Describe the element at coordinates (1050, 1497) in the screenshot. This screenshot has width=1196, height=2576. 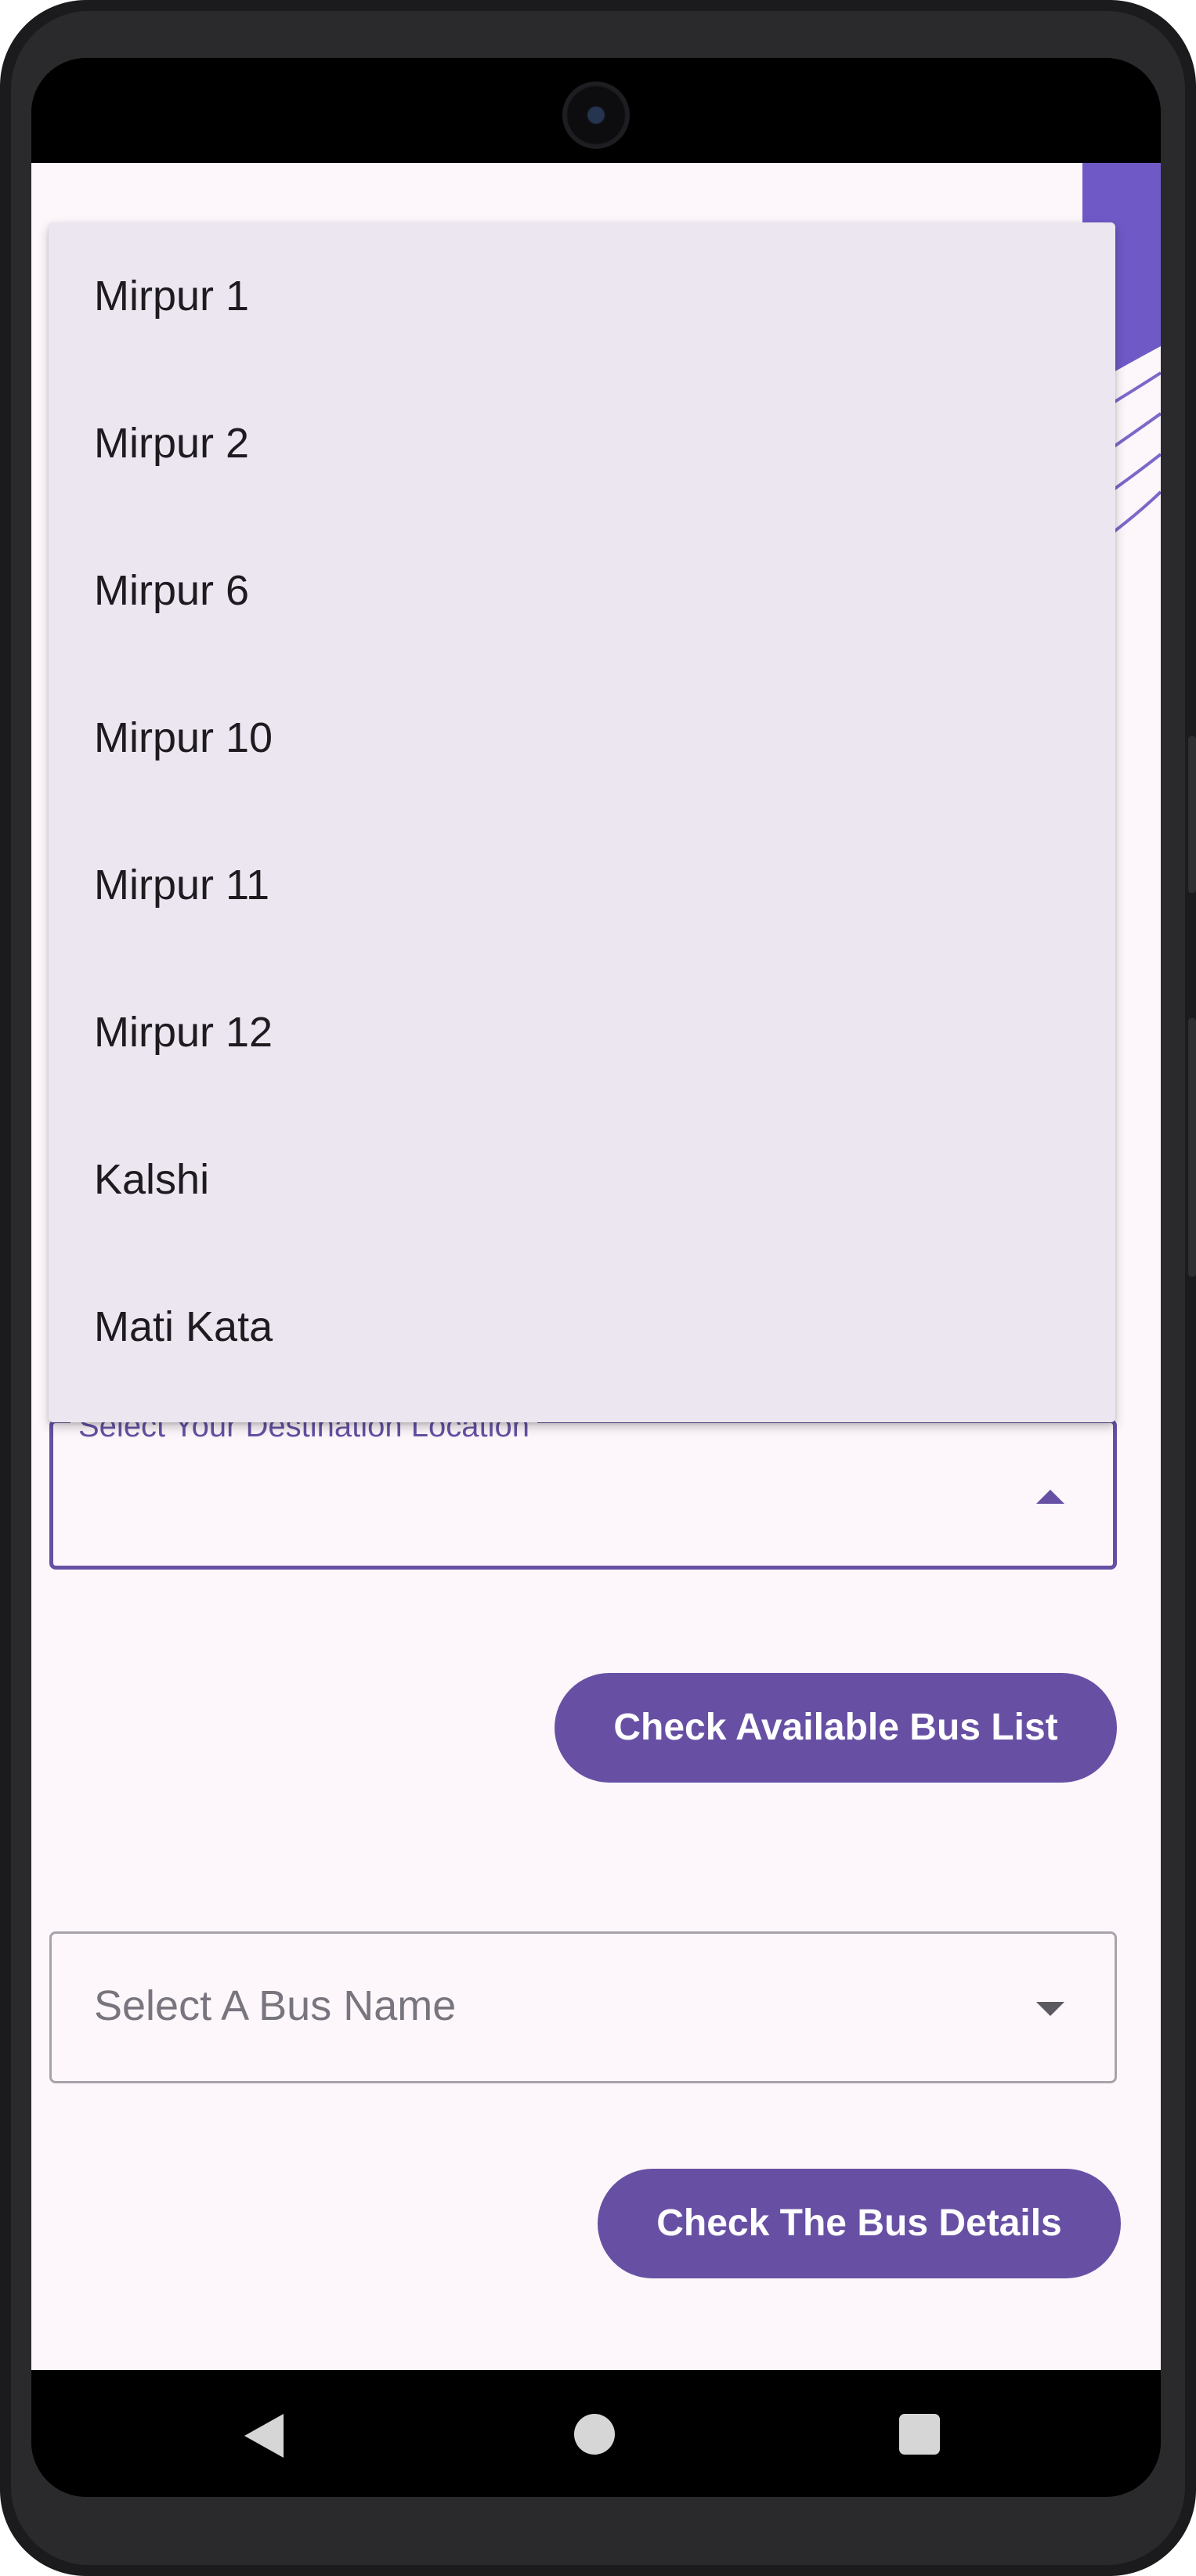
I see `arrow-drop-up-icon` at that location.